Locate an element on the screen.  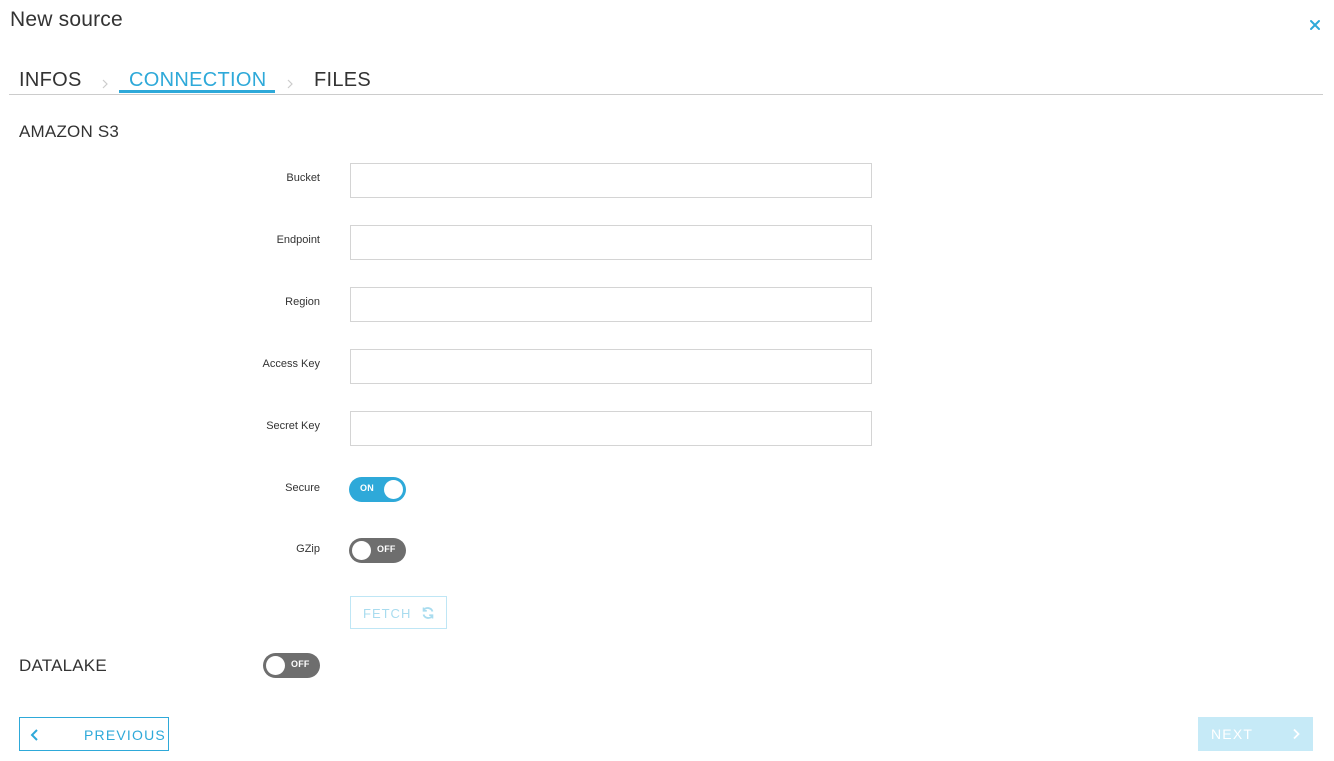
wizard-steps: INFOS CONNECTION FILES is located at coordinates (666, 78).